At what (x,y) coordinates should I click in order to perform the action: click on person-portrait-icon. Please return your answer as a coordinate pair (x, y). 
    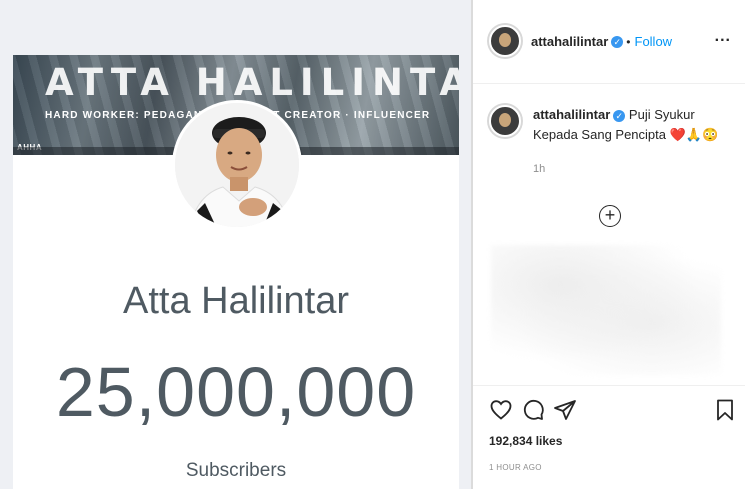
    Looking at the image, I should click on (237, 165).